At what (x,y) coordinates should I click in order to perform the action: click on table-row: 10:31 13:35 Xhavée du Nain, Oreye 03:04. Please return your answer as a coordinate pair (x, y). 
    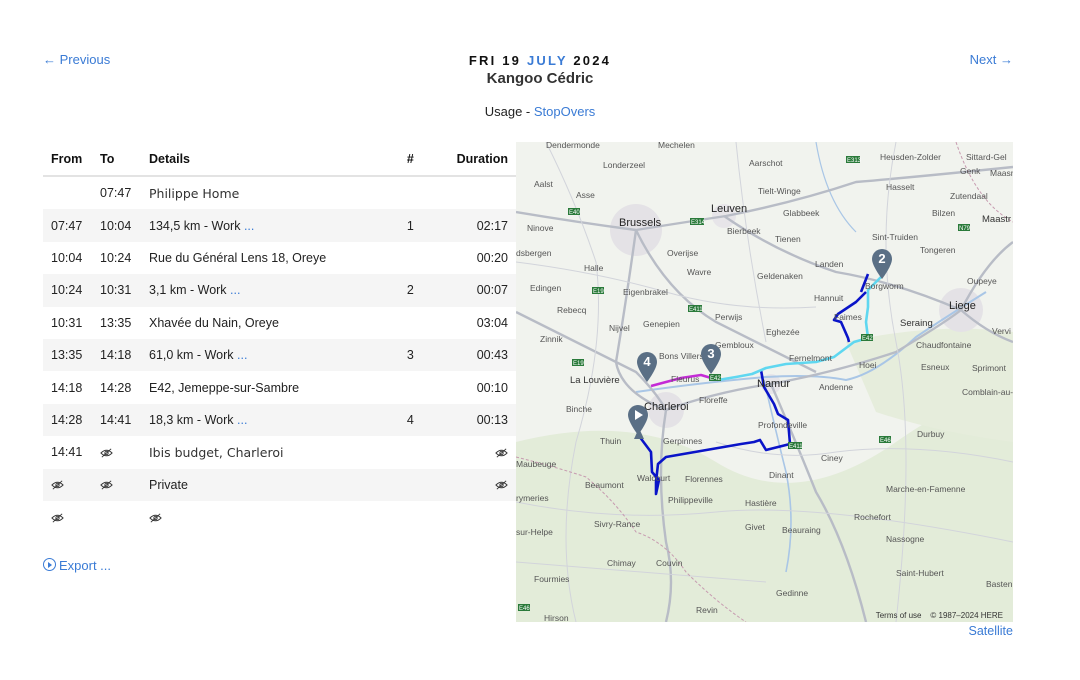
    Looking at the image, I should click on (279, 323).